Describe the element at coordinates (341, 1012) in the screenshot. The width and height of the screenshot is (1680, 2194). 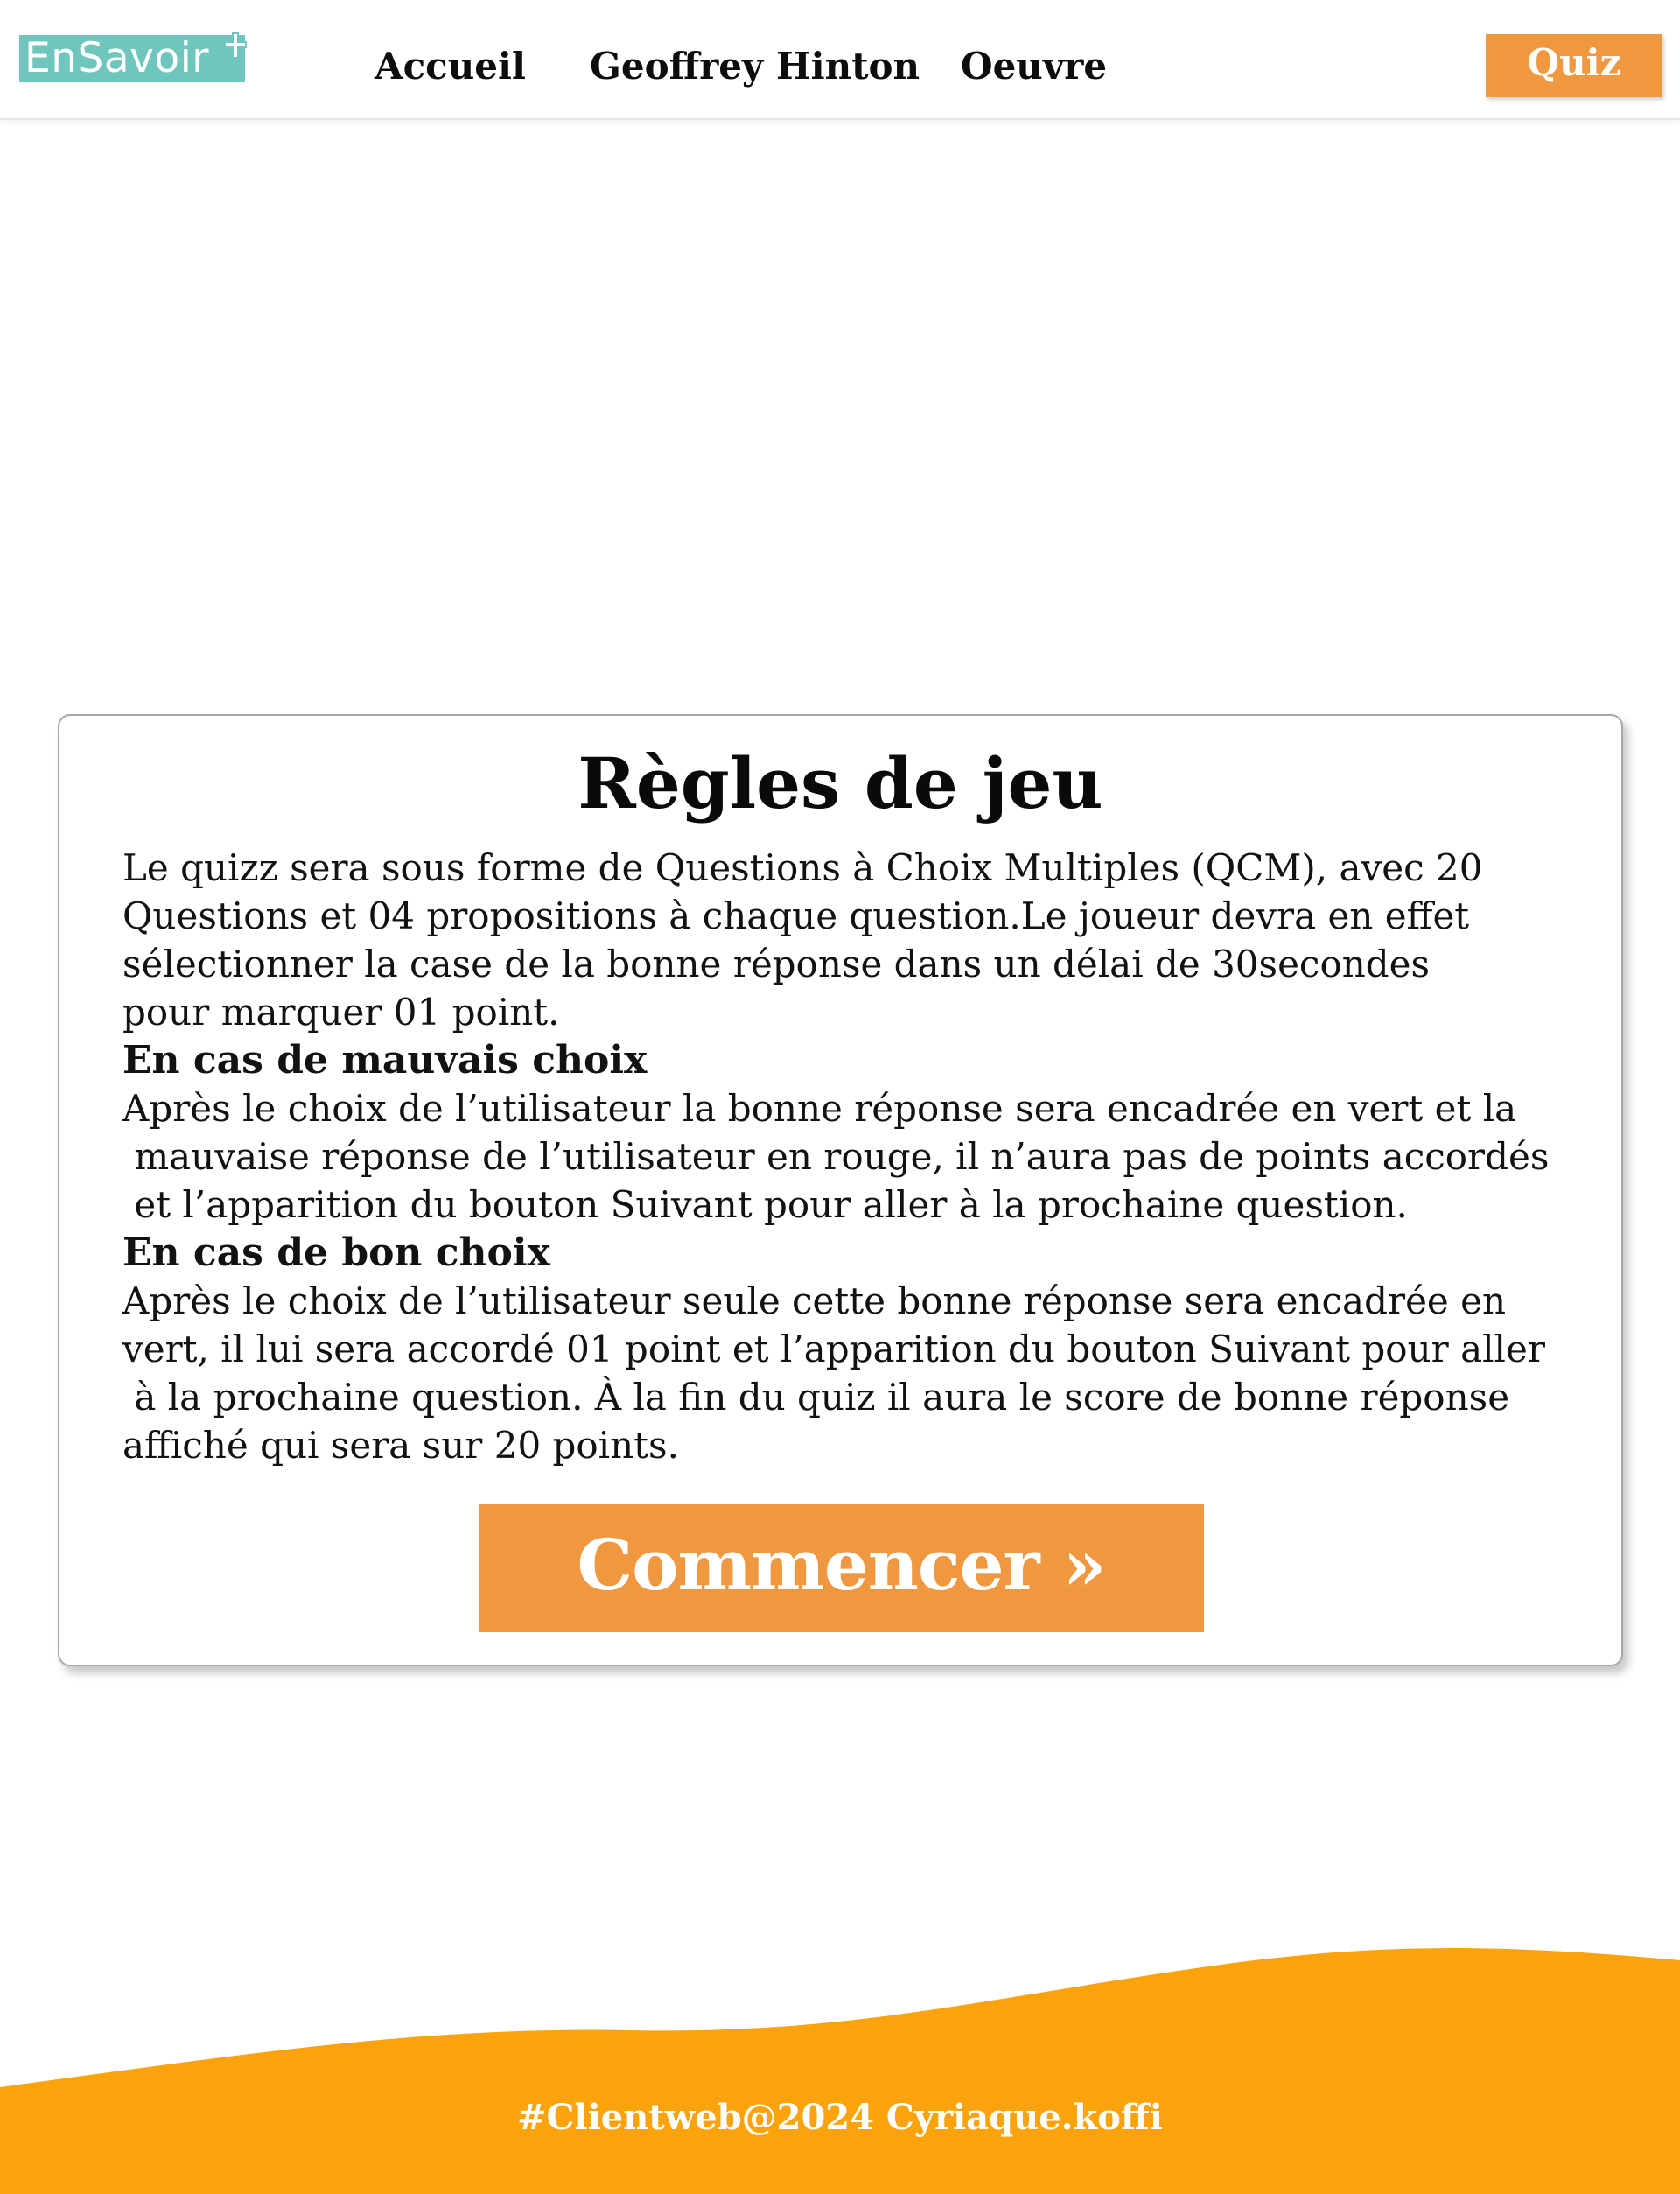
I see `rules-intro-line: pour marquer 01 point.` at that location.